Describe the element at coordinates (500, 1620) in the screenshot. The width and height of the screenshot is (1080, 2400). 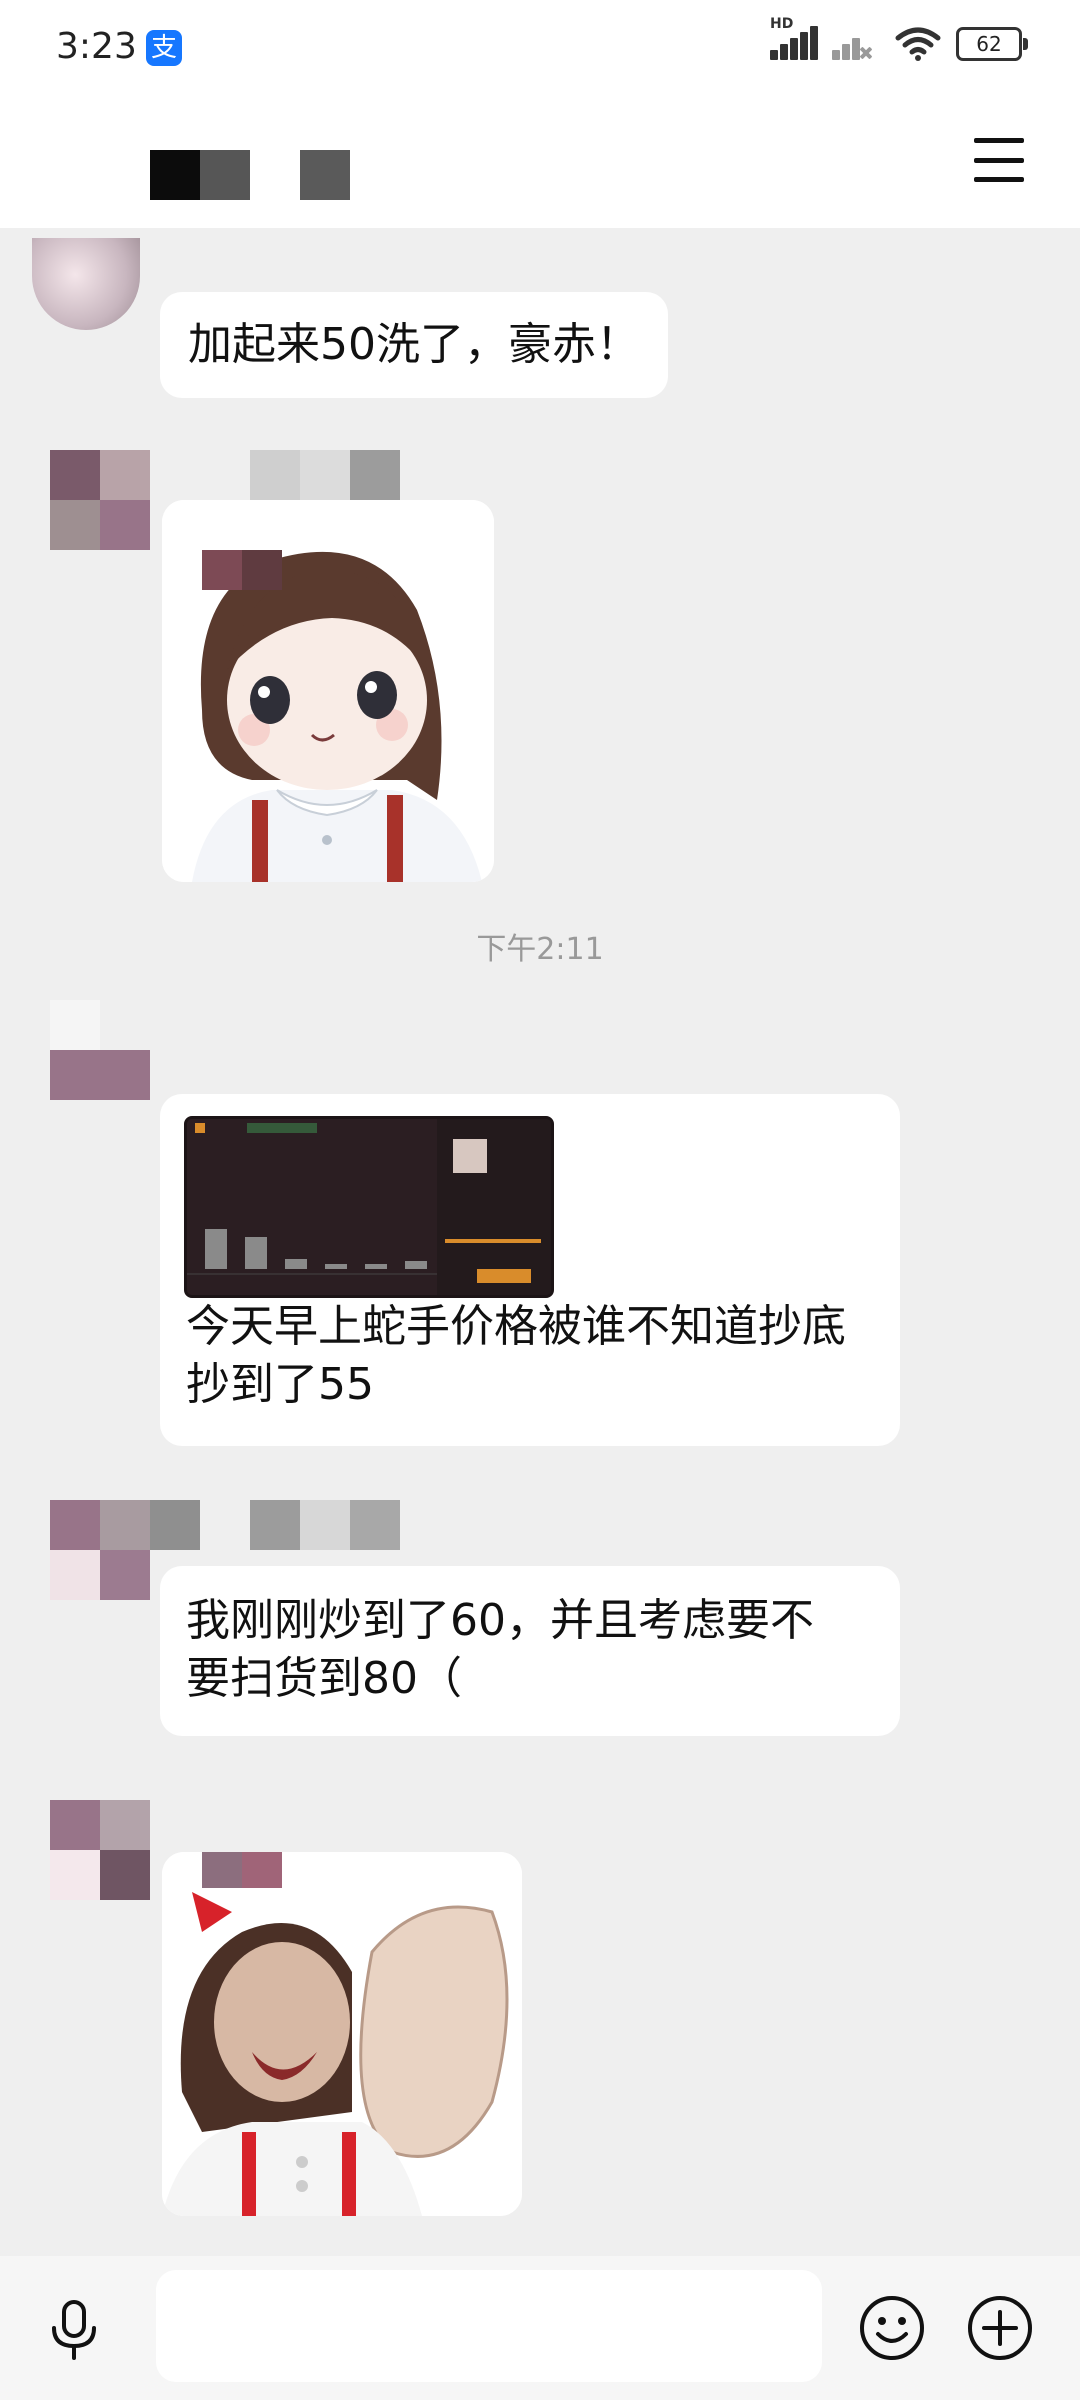
I see `message-text-line: 我刚刚炒到了60，并且考虑要不` at that location.